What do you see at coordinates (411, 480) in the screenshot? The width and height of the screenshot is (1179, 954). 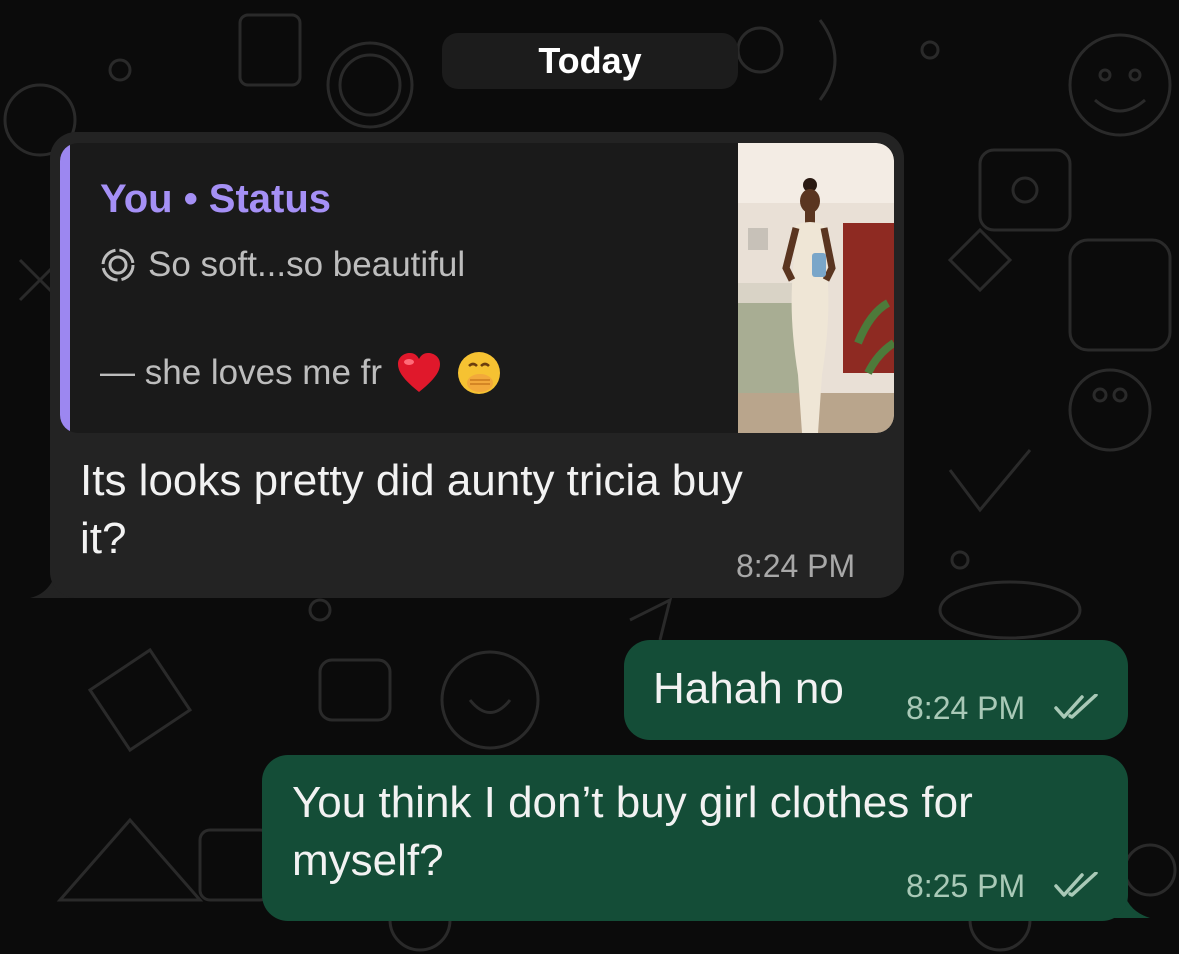 I see `incoming-message-line-1: Its looks pretty did aunty tricia buy` at bounding box center [411, 480].